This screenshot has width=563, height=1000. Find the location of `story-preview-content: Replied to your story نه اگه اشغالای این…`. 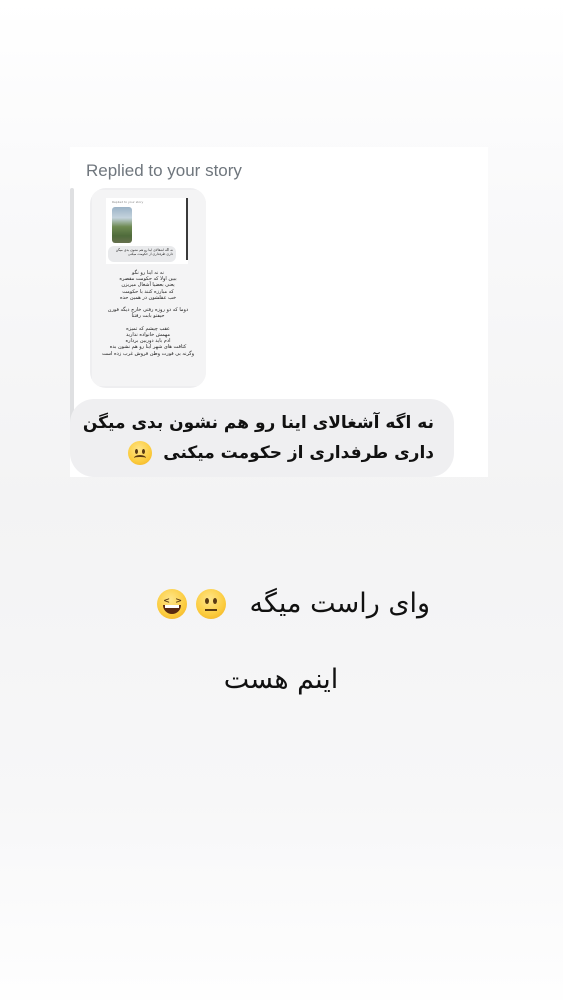

story-preview-content: Replied to your story نه اگه اشغالای این… is located at coordinates (149, 288).